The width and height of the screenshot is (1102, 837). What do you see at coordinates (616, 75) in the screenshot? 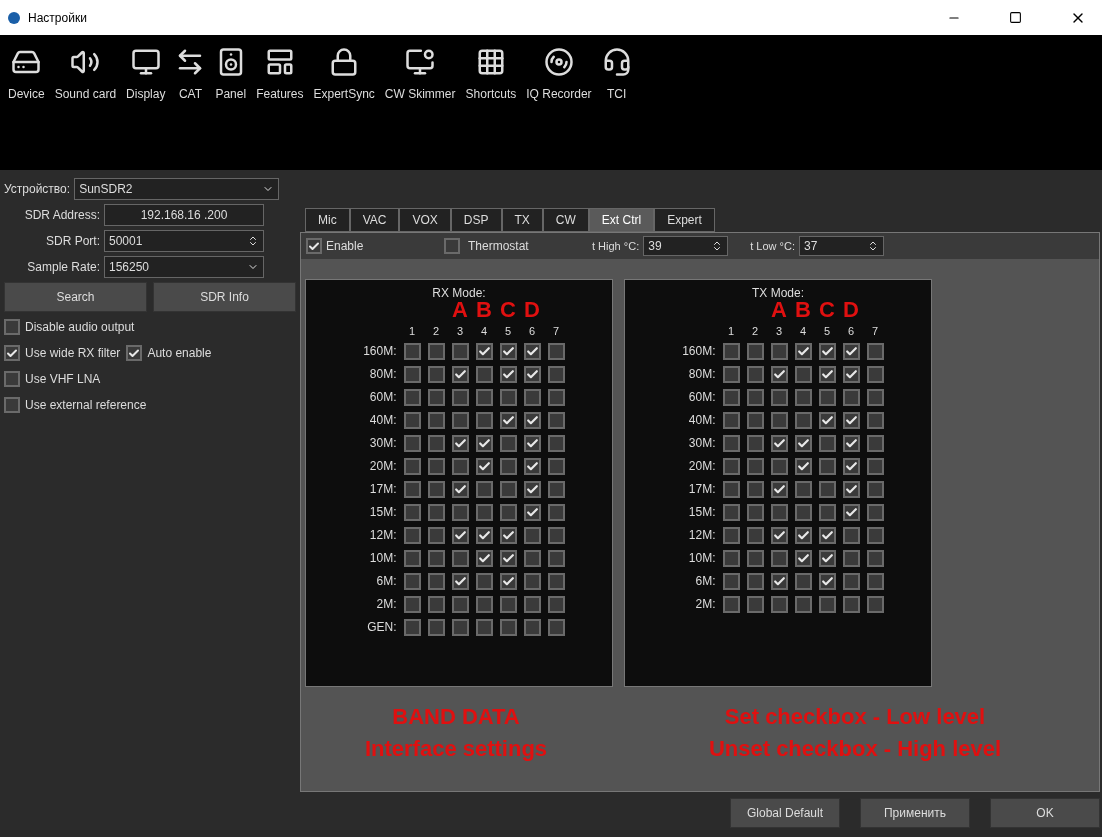
I see `toolbar-button: TCI` at bounding box center [616, 75].